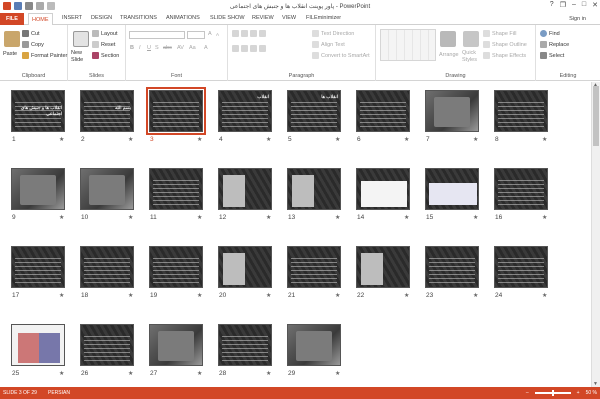  Describe the element at coordinates (263, 18) in the screenshot. I see `tab-review: REVIEW` at that location.